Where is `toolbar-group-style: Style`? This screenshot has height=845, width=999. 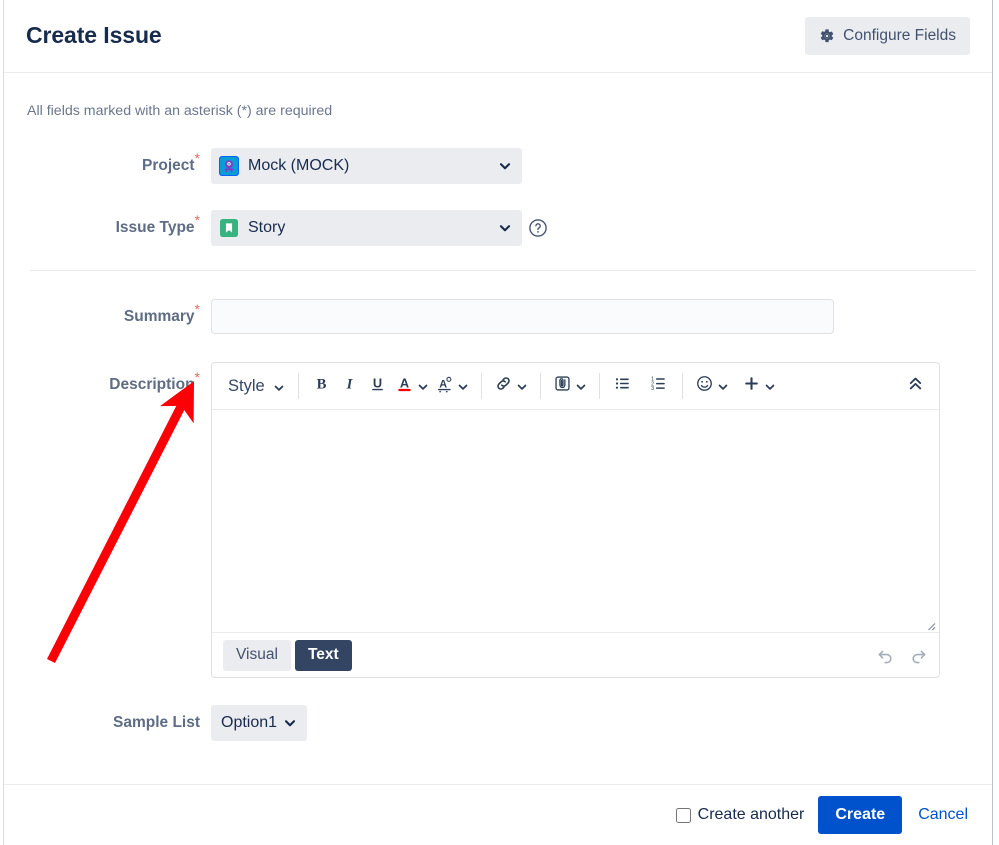
toolbar-group-style: Style is located at coordinates (255, 386).